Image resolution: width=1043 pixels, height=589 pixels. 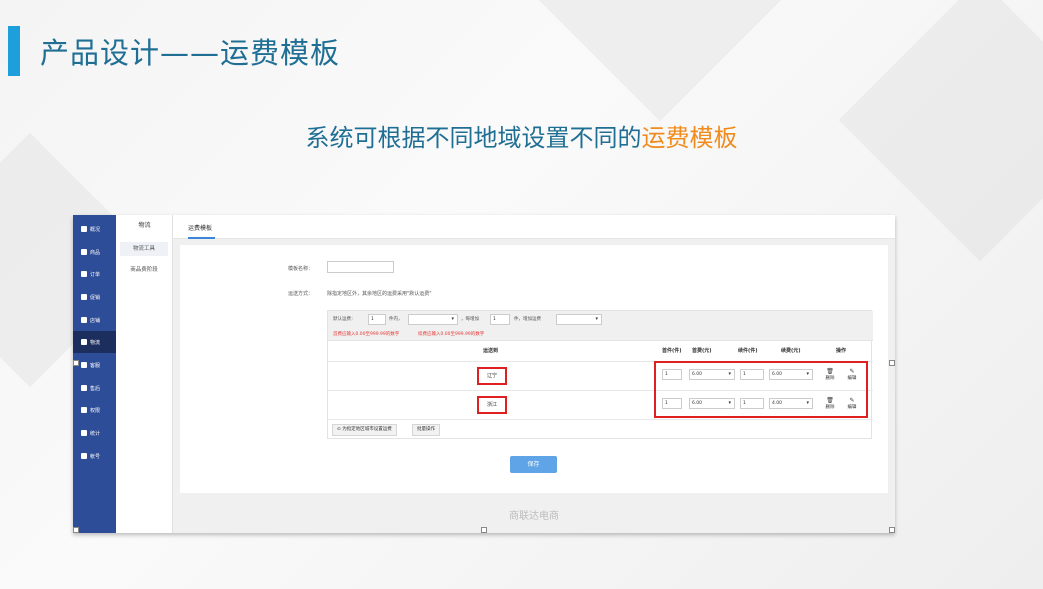 I want to click on sidebar-item-goods: 商品, so click(x=94, y=252).